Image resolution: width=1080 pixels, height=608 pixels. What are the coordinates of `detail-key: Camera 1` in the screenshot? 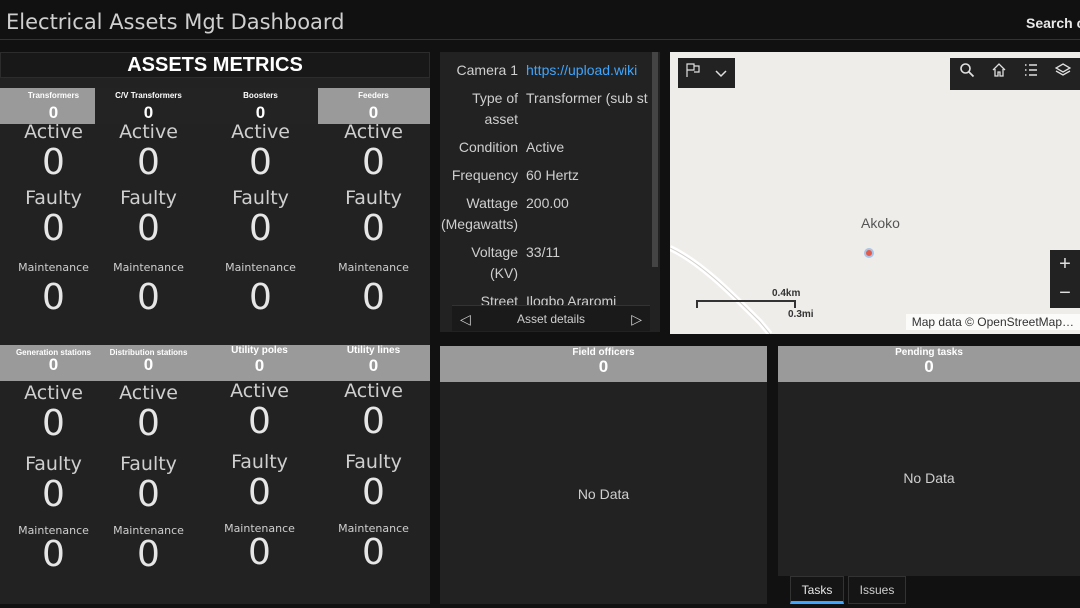 It's located at (487, 70).